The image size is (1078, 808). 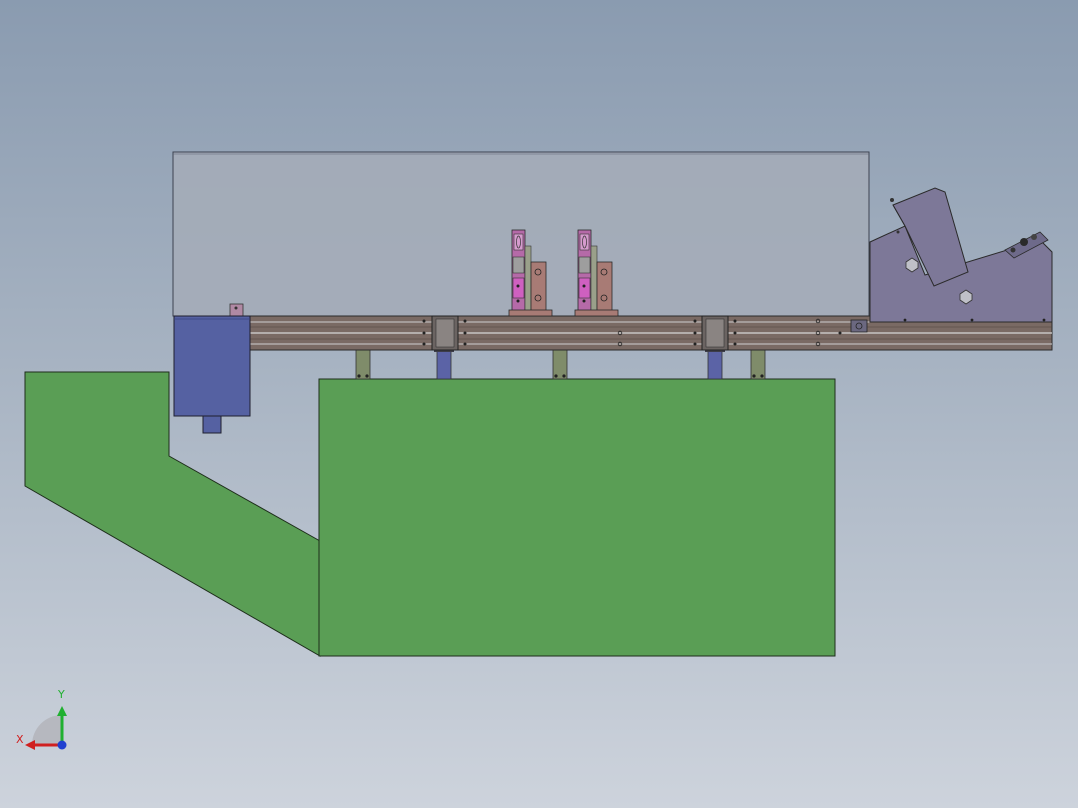 I want to click on drive-motor, so click(x=212, y=374).